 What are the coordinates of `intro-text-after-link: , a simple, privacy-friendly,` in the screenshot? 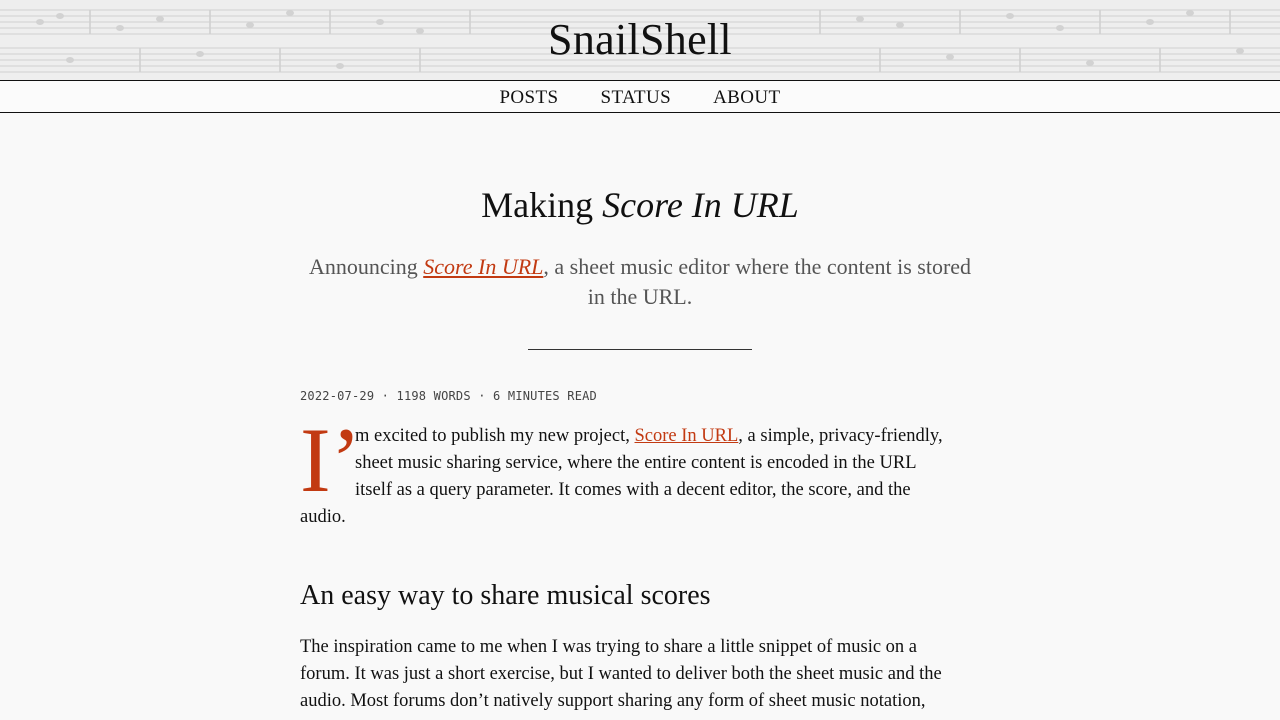 It's located at (840, 436).